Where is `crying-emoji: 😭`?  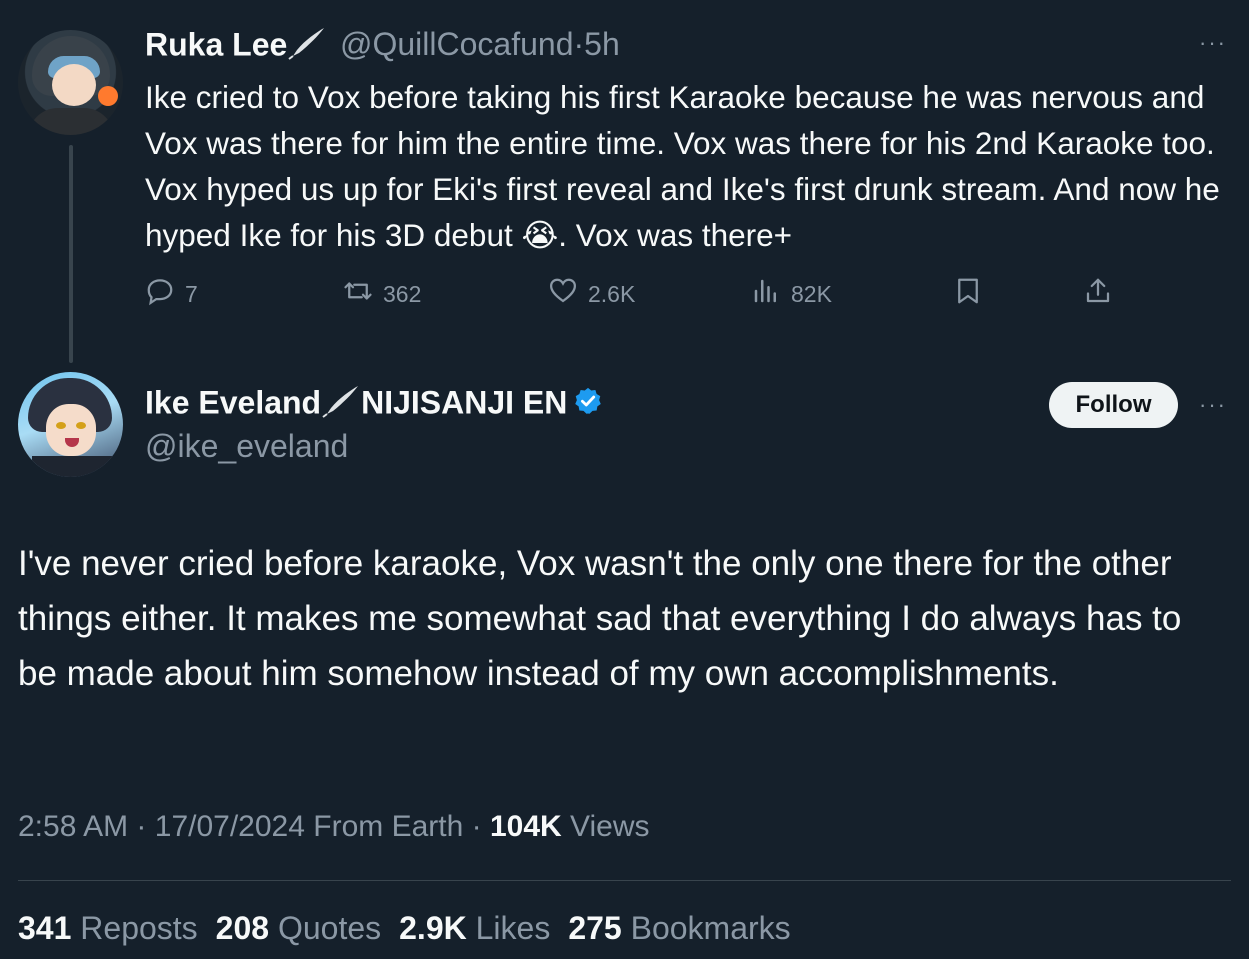 crying-emoji: 😭 is located at coordinates (540, 235).